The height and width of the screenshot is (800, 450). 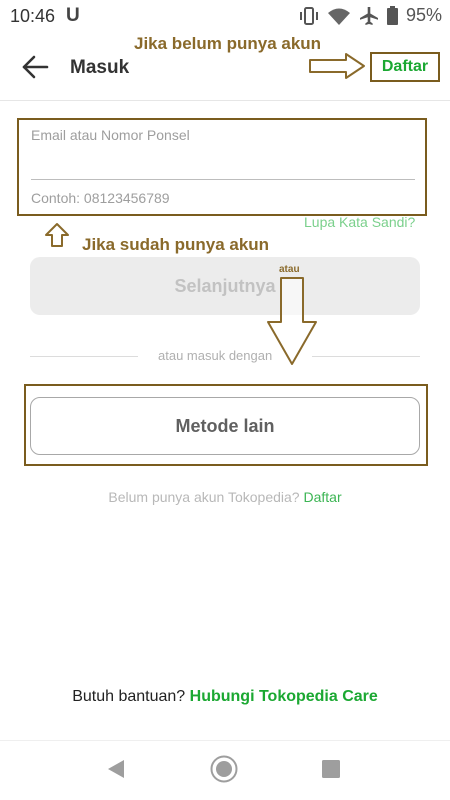 I want to click on status-bar: 10:46 U 95%, so click(x=225, y=16).